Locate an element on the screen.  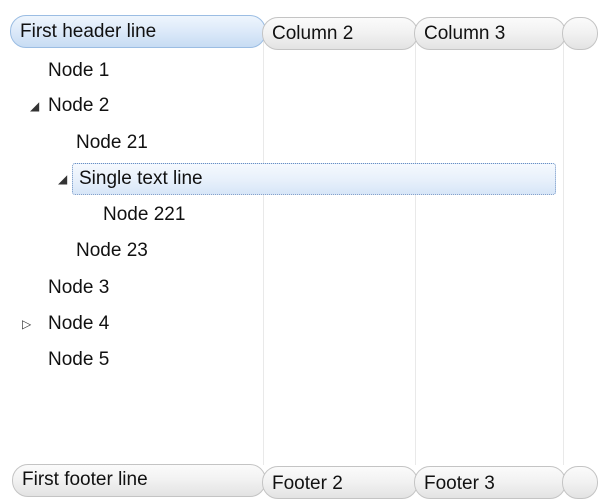
column-footer-2: Footer 2 is located at coordinates (340, 482).